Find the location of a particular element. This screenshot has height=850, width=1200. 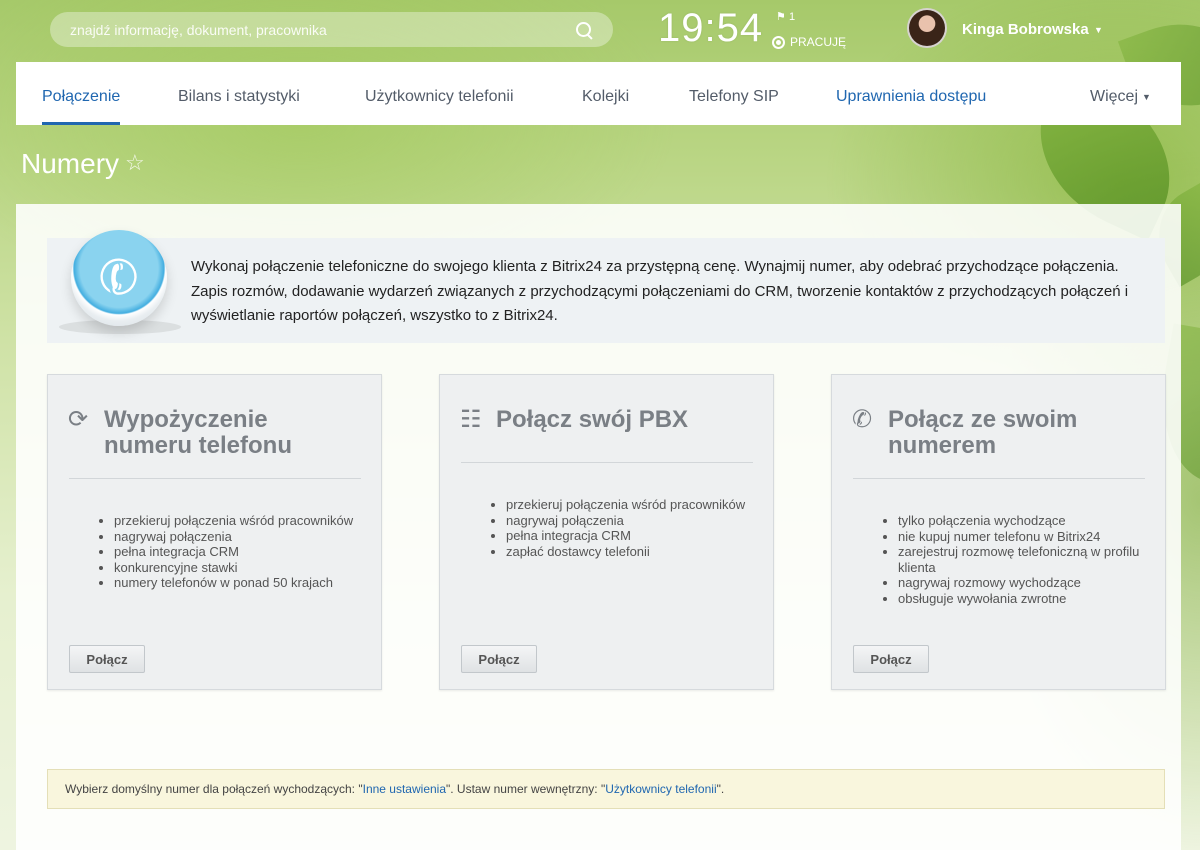

rent-number-icon: ⟳ is located at coordinates (78, 419).